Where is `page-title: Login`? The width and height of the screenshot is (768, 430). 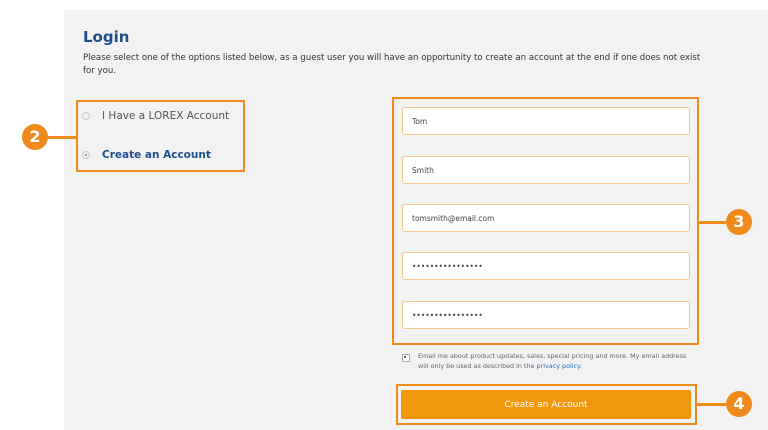
page-title: Login is located at coordinates (106, 37).